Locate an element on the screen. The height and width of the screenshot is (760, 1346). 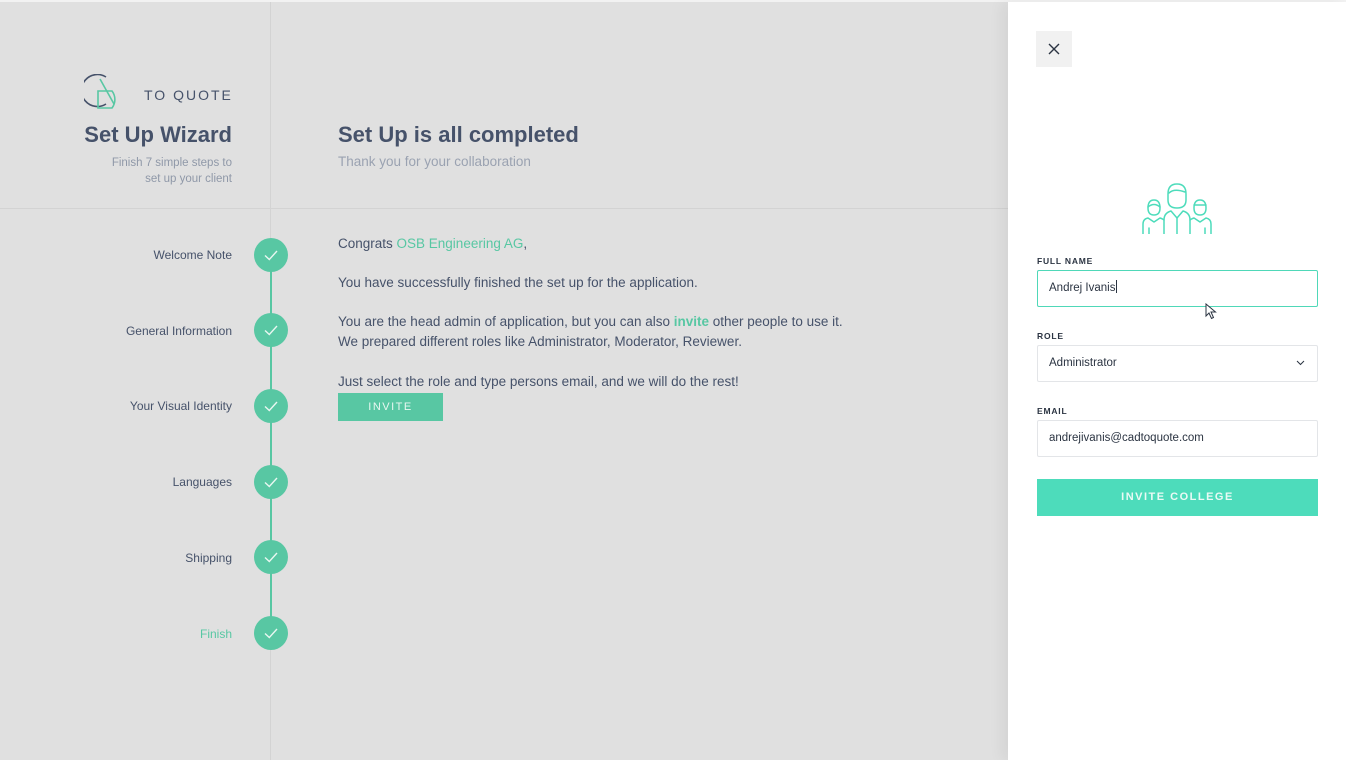
full-name-label: FULL NAME is located at coordinates (1065, 261).